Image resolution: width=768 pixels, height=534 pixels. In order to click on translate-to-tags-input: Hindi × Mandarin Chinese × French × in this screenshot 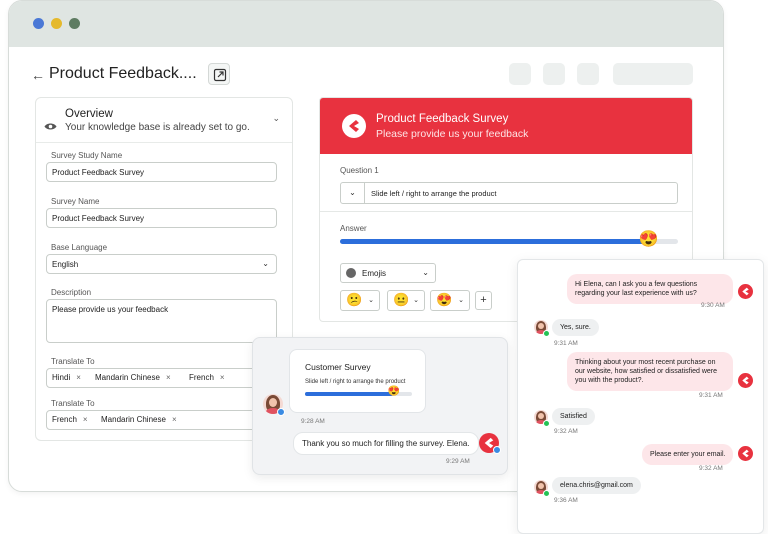, I will do `click(161, 378)`.